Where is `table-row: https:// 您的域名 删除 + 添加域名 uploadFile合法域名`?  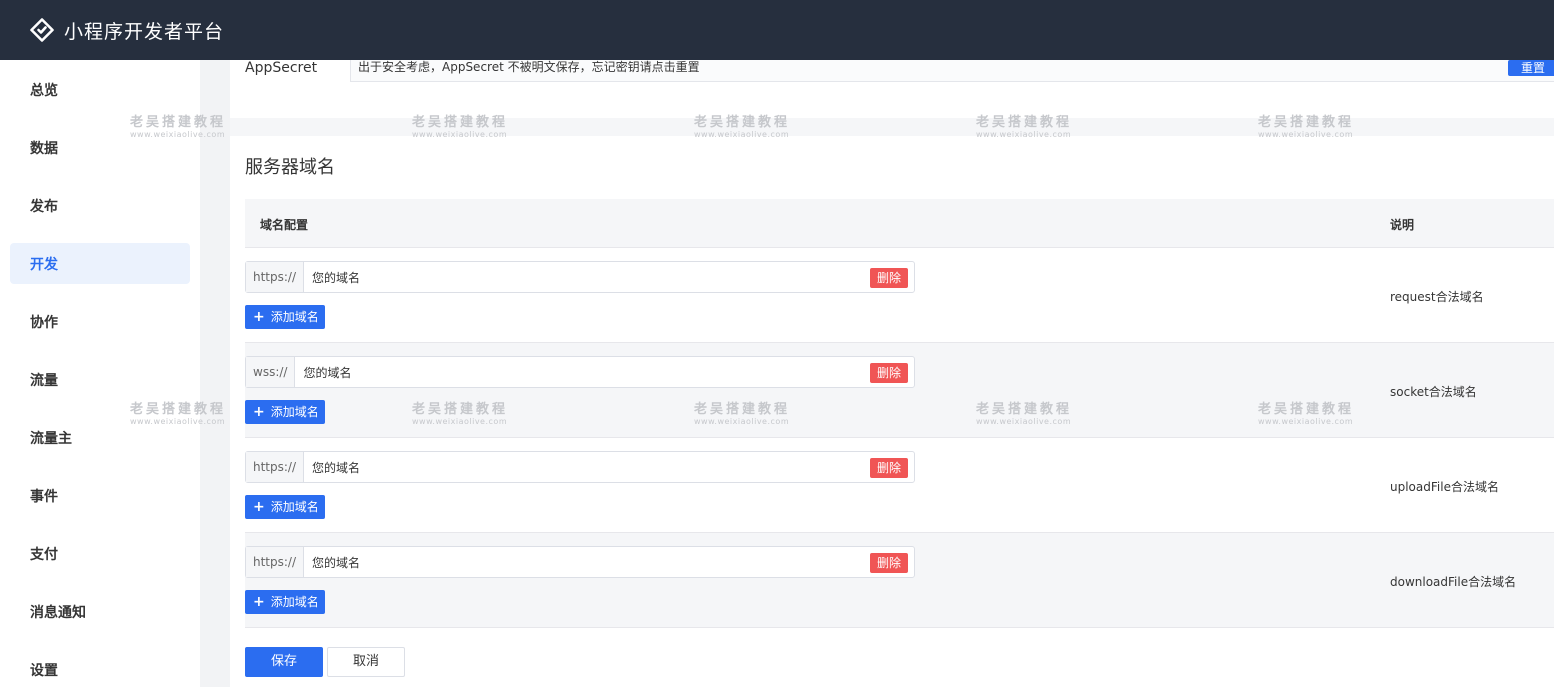 table-row: https:// 您的域名 删除 + 添加域名 uploadFile合法域名 is located at coordinates (899, 485).